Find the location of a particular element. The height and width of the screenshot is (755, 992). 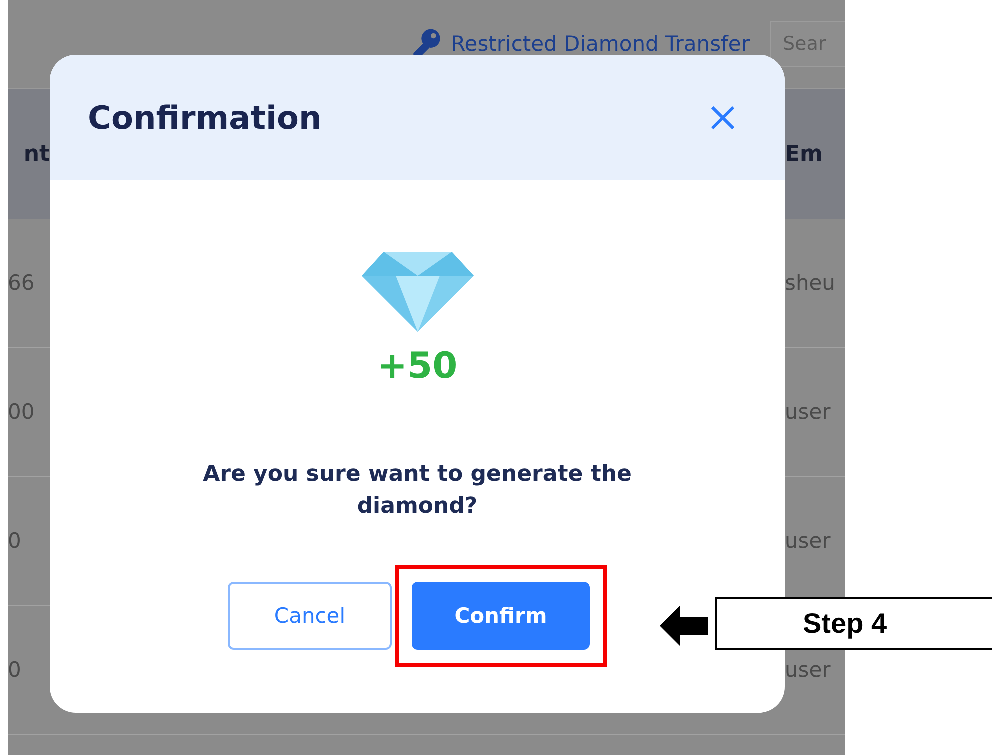

step-label: Step 4 is located at coordinates (853, 623).